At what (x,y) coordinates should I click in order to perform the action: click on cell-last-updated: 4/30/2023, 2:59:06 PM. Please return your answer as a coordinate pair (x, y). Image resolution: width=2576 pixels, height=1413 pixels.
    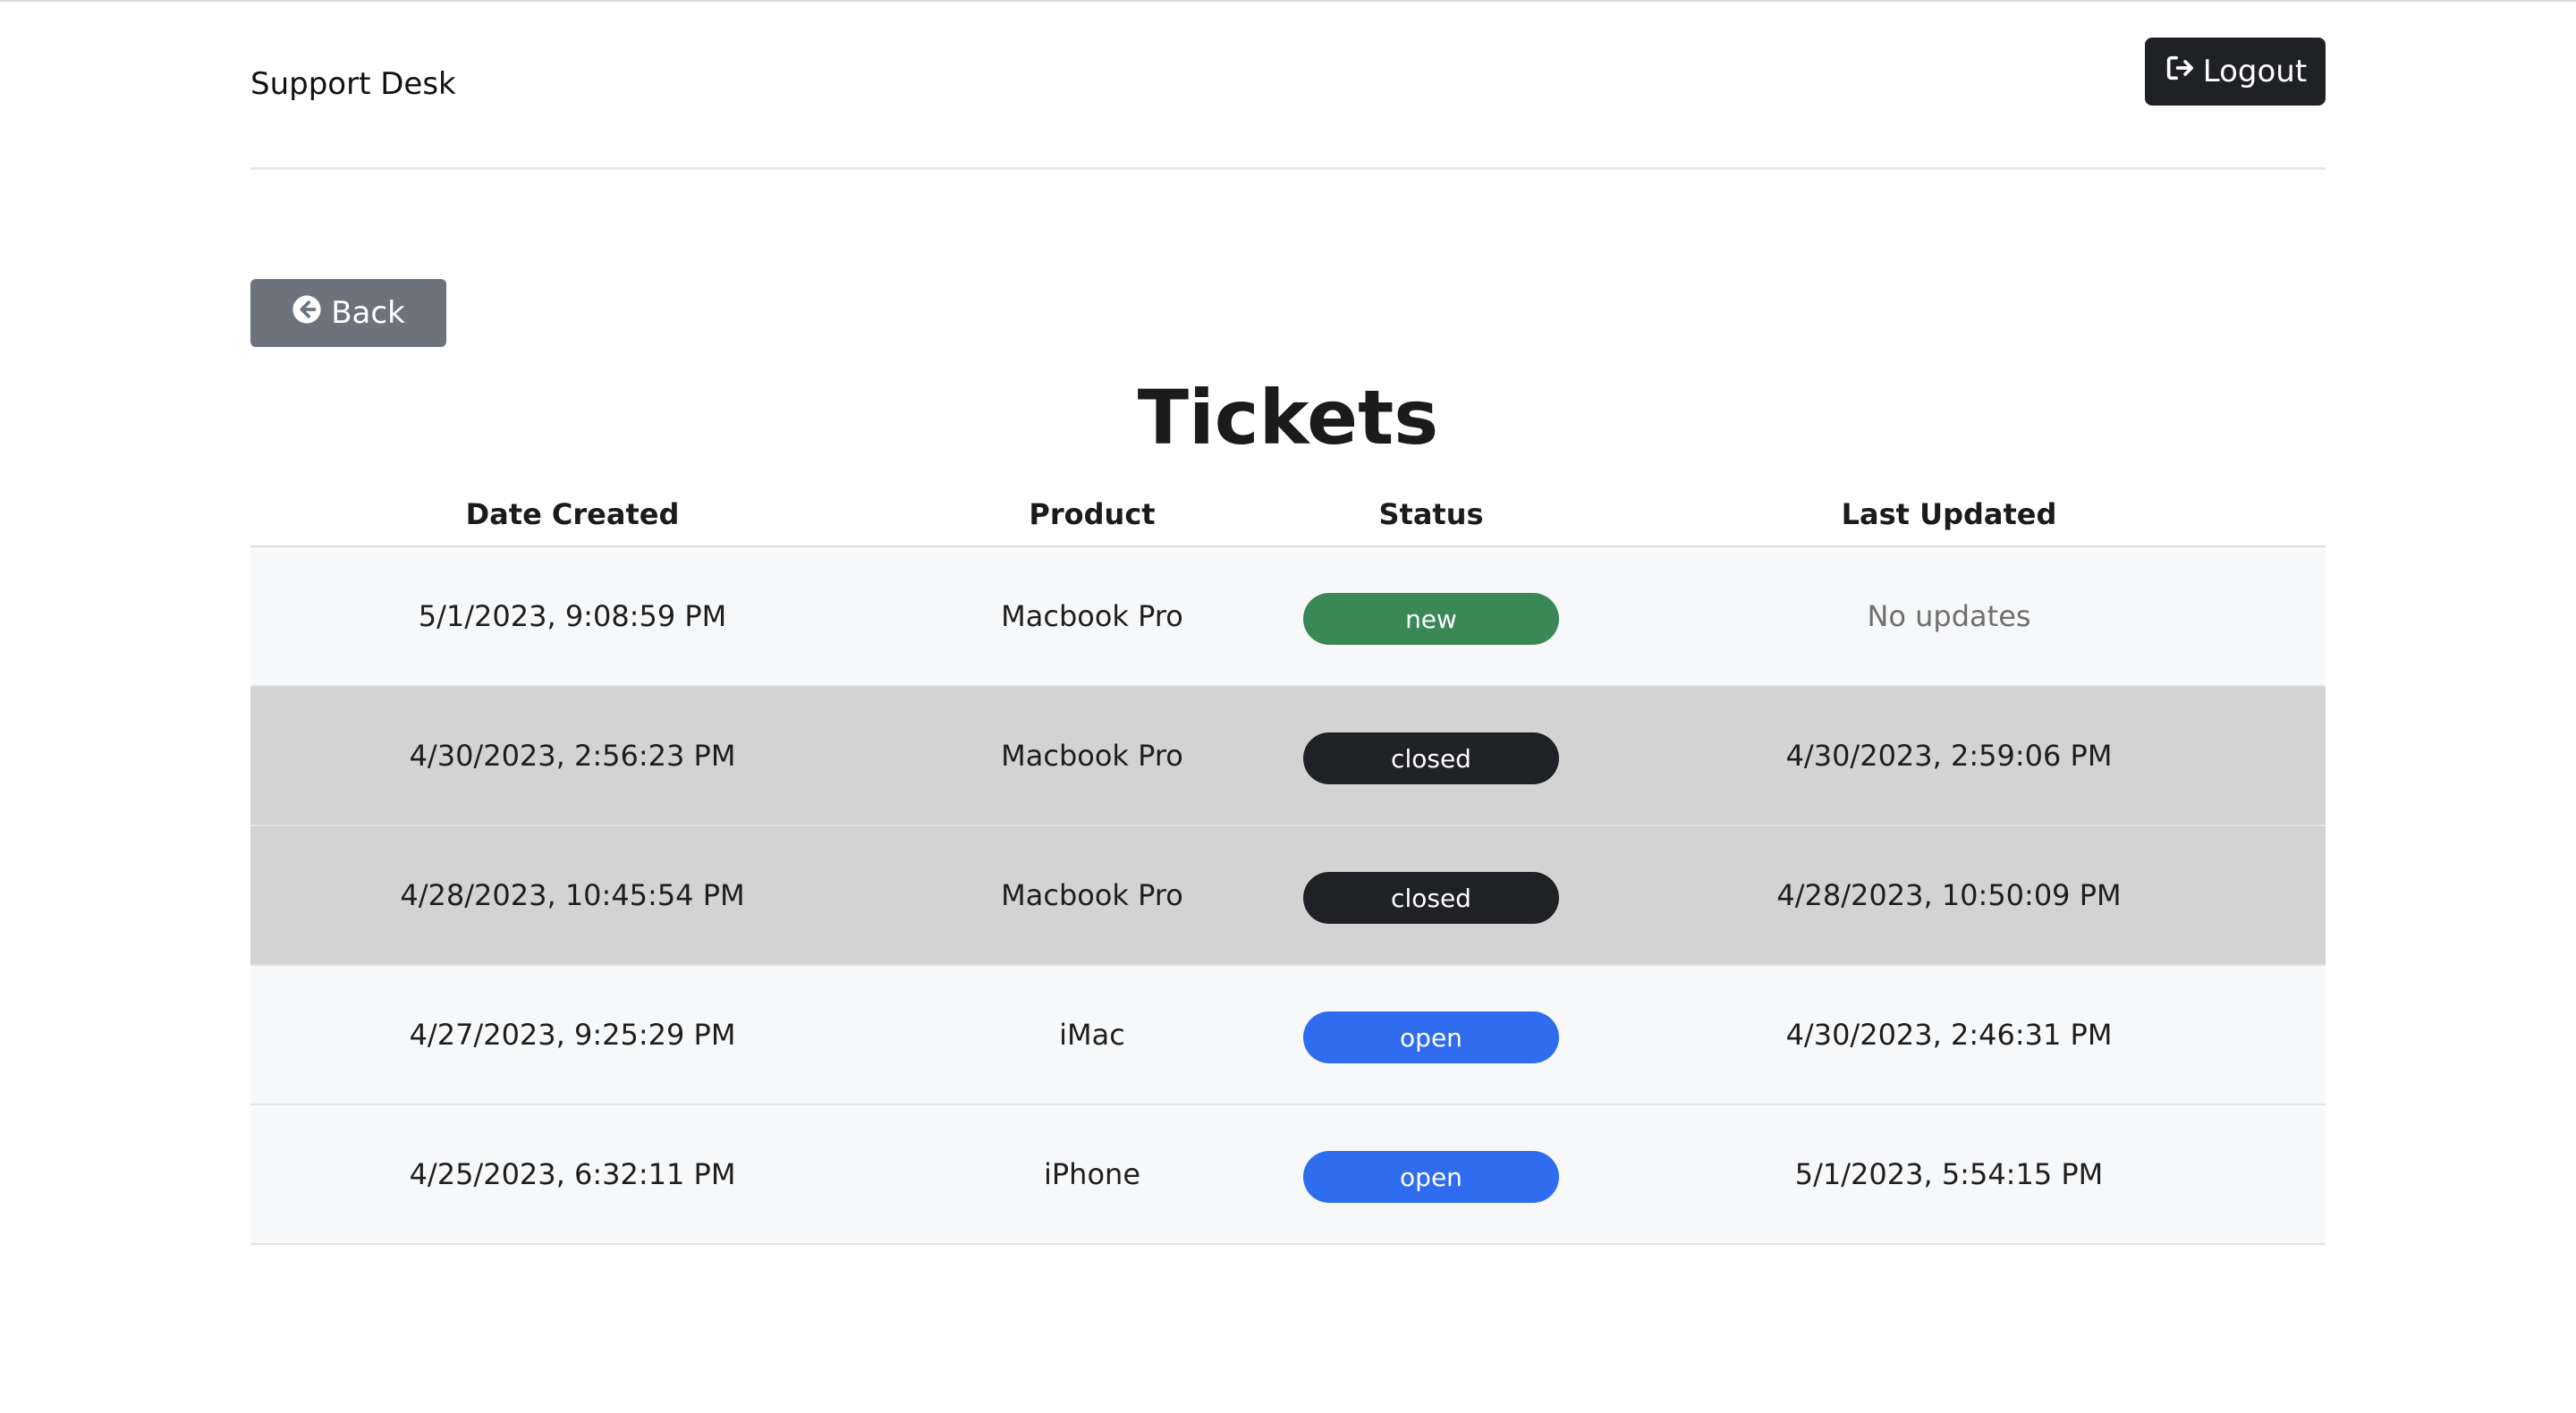
    Looking at the image, I should click on (1949, 756).